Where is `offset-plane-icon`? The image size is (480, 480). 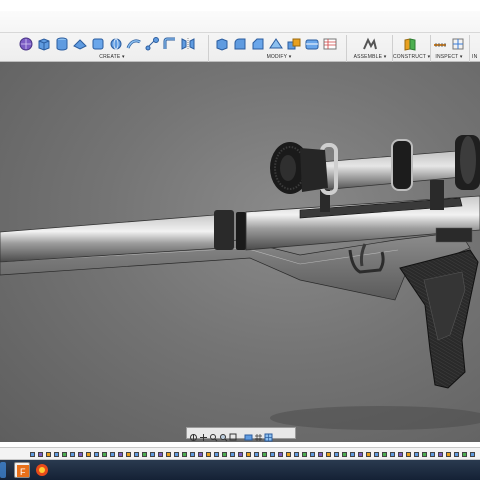 offset-plane-icon is located at coordinates (410, 44).